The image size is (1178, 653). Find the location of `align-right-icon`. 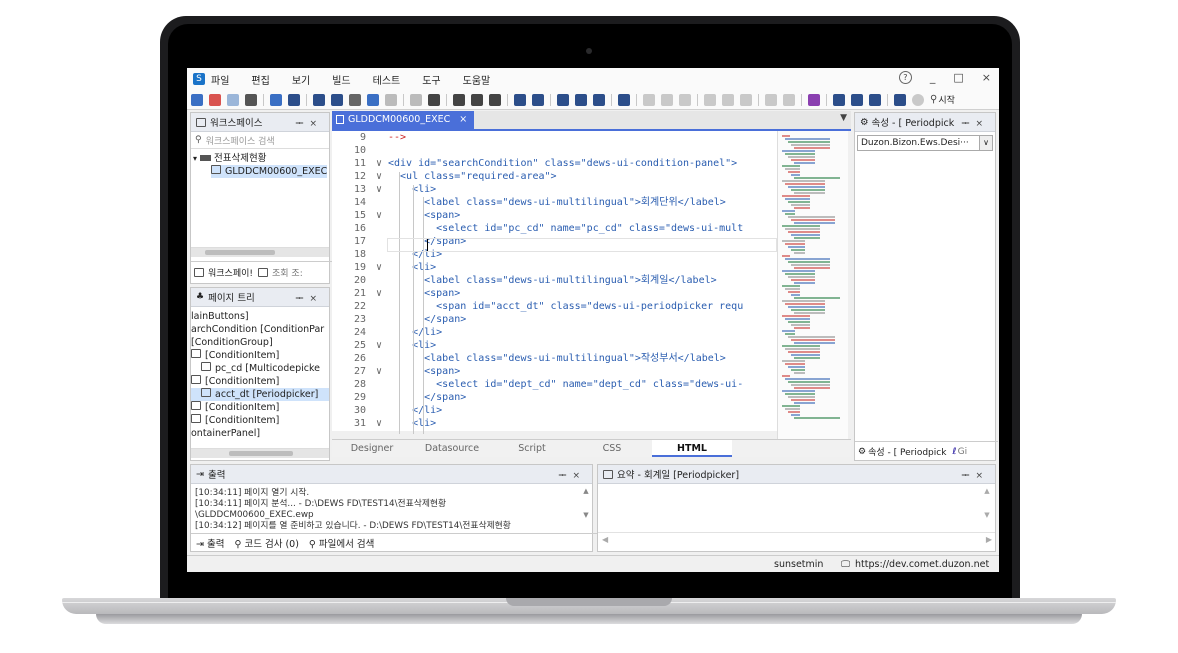

align-right-icon is located at coordinates (685, 99).